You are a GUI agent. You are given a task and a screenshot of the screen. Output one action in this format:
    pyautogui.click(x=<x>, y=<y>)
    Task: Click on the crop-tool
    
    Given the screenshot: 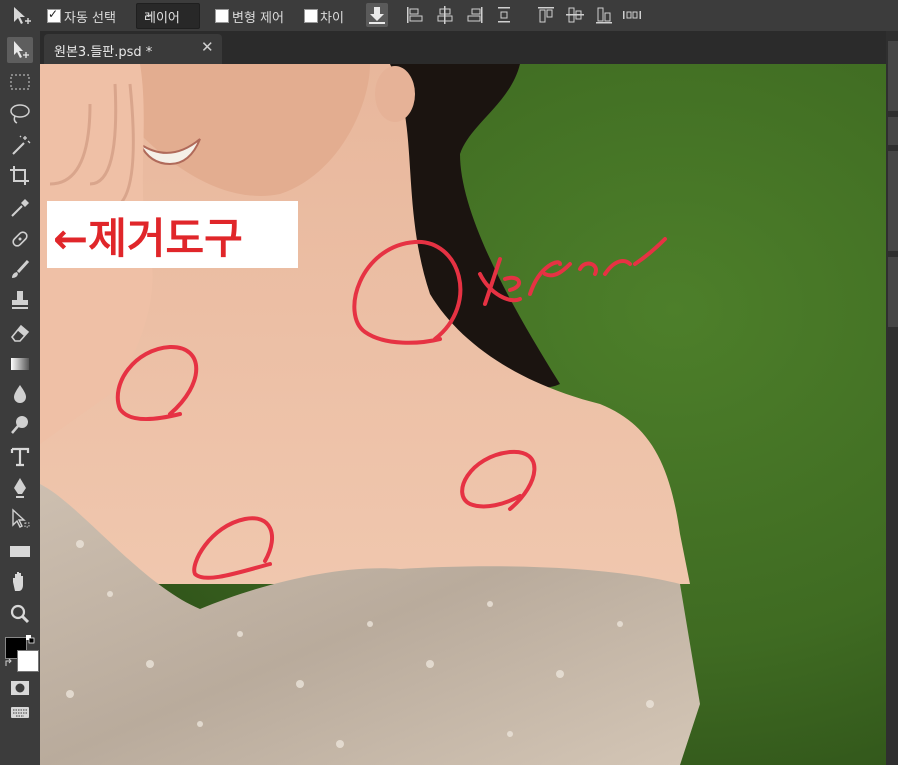 What is the action you would take?
    pyautogui.click(x=20, y=176)
    